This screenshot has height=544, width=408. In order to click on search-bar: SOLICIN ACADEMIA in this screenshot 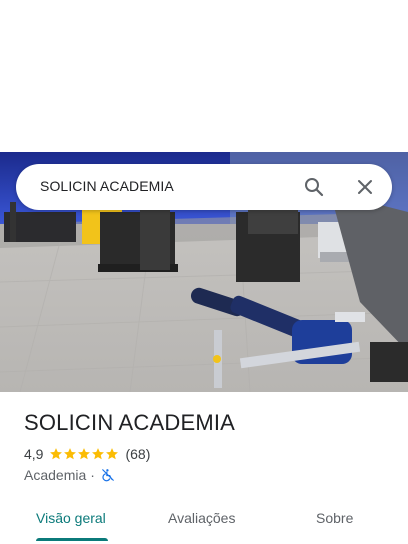, I will do `click(204, 187)`.